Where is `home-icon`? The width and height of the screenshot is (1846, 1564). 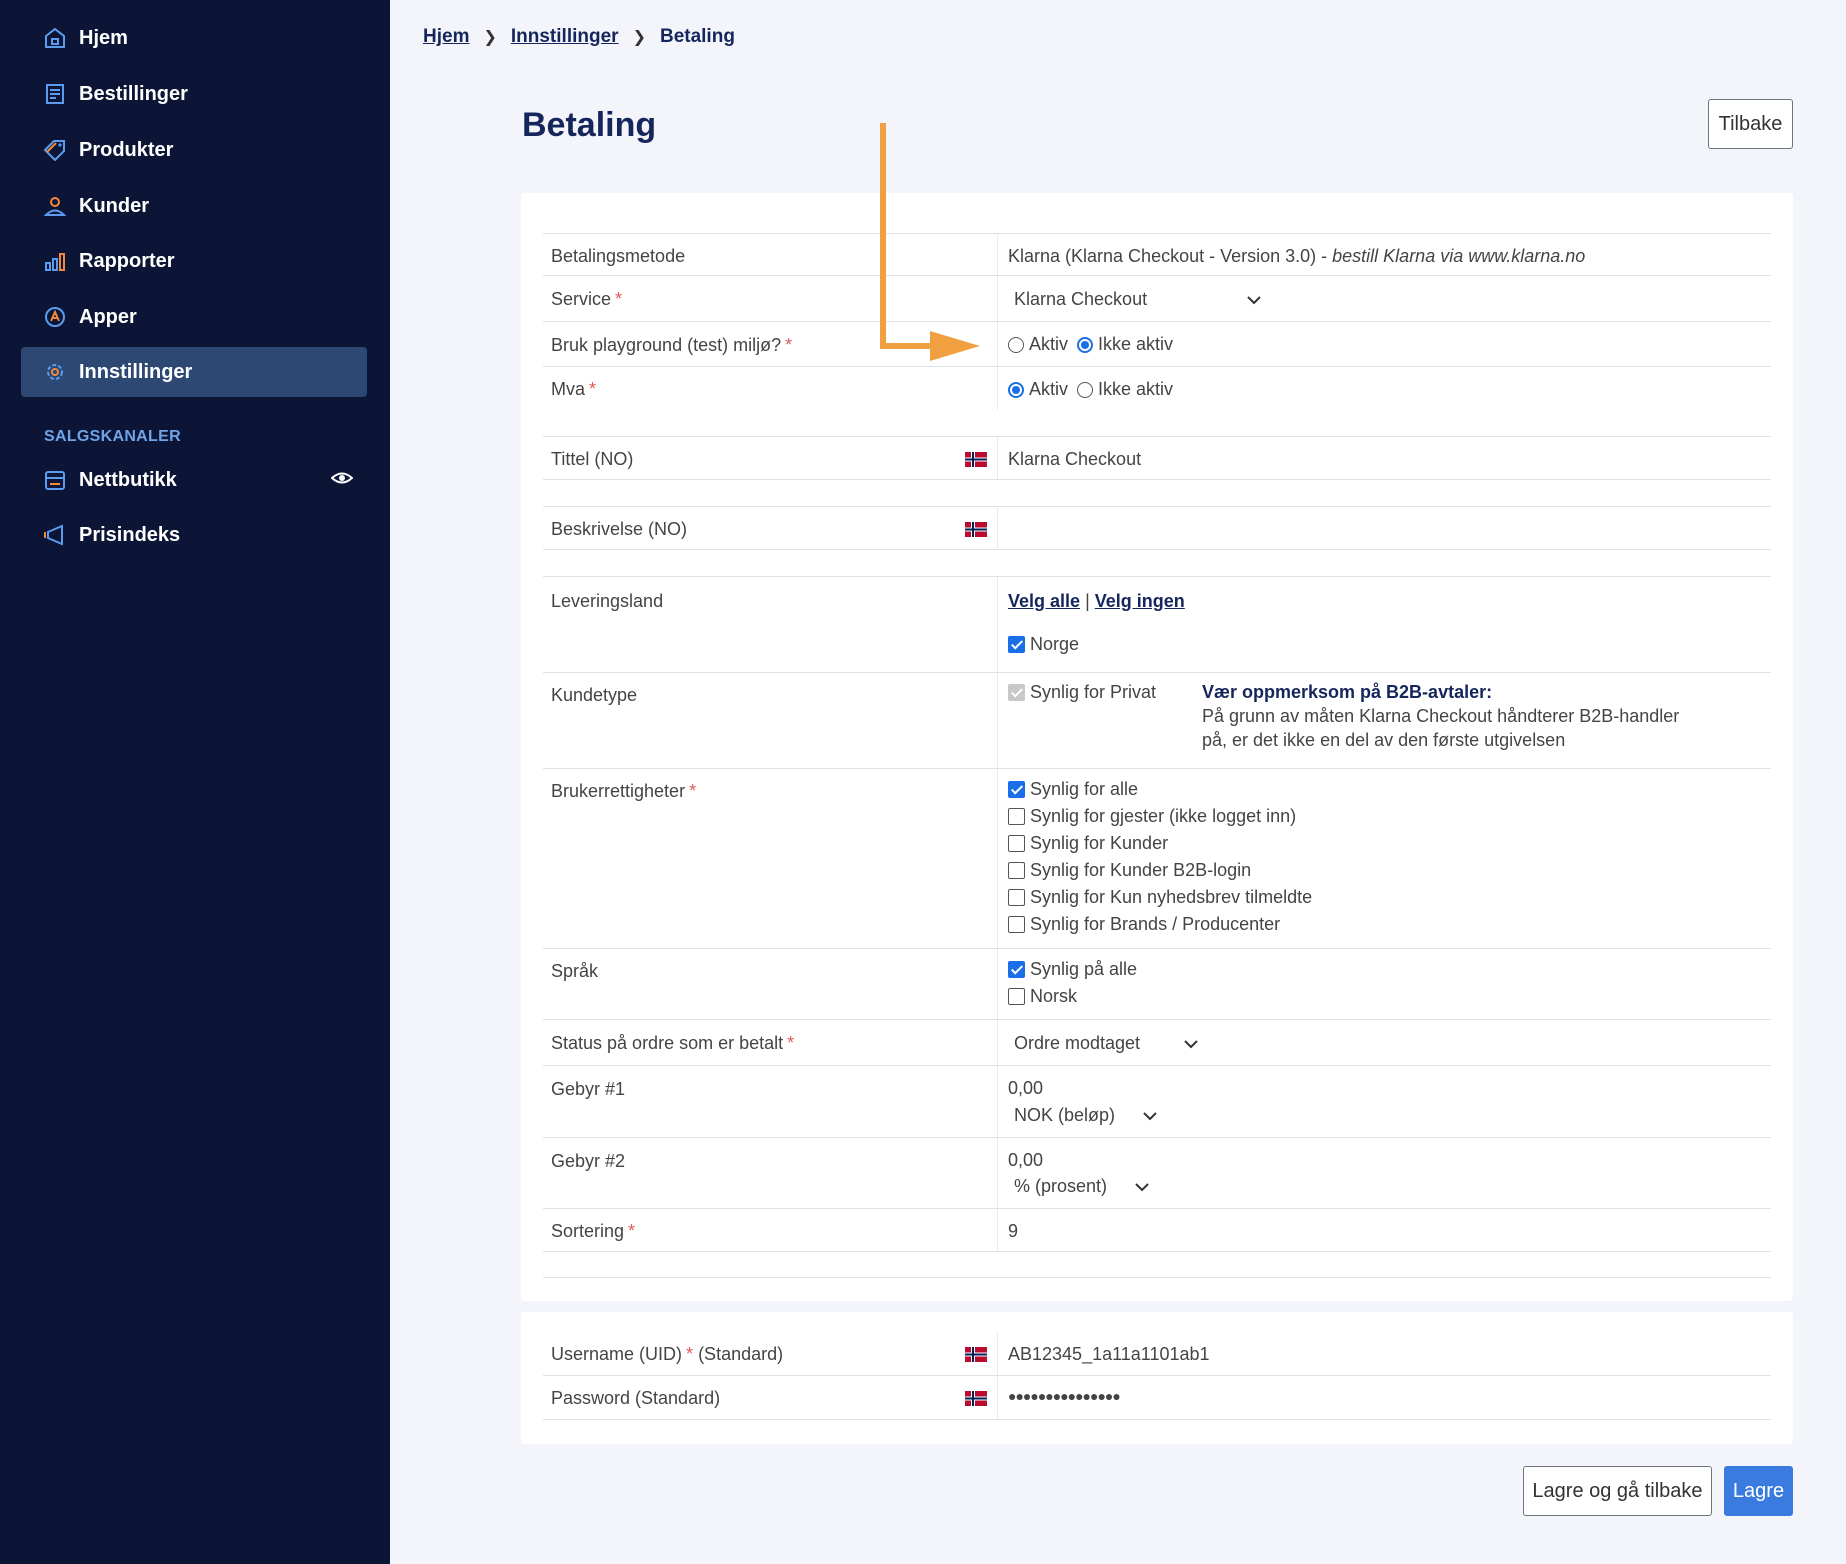 home-icon is located at coordinates (55, 38).